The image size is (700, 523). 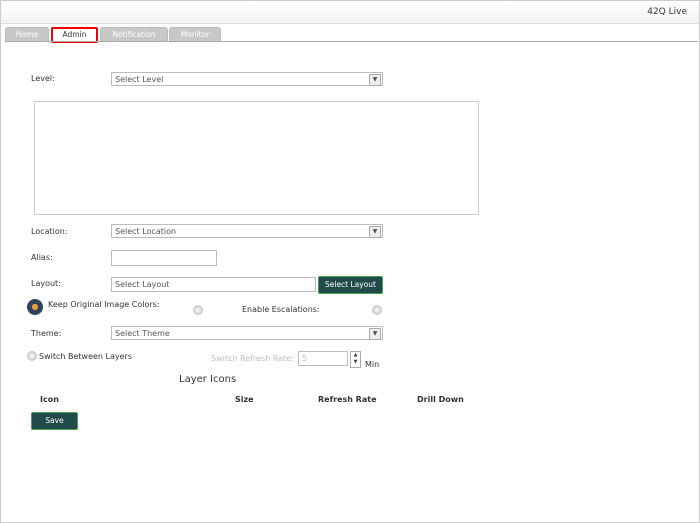 I want to click on level-list, so click(x=256, y=158).